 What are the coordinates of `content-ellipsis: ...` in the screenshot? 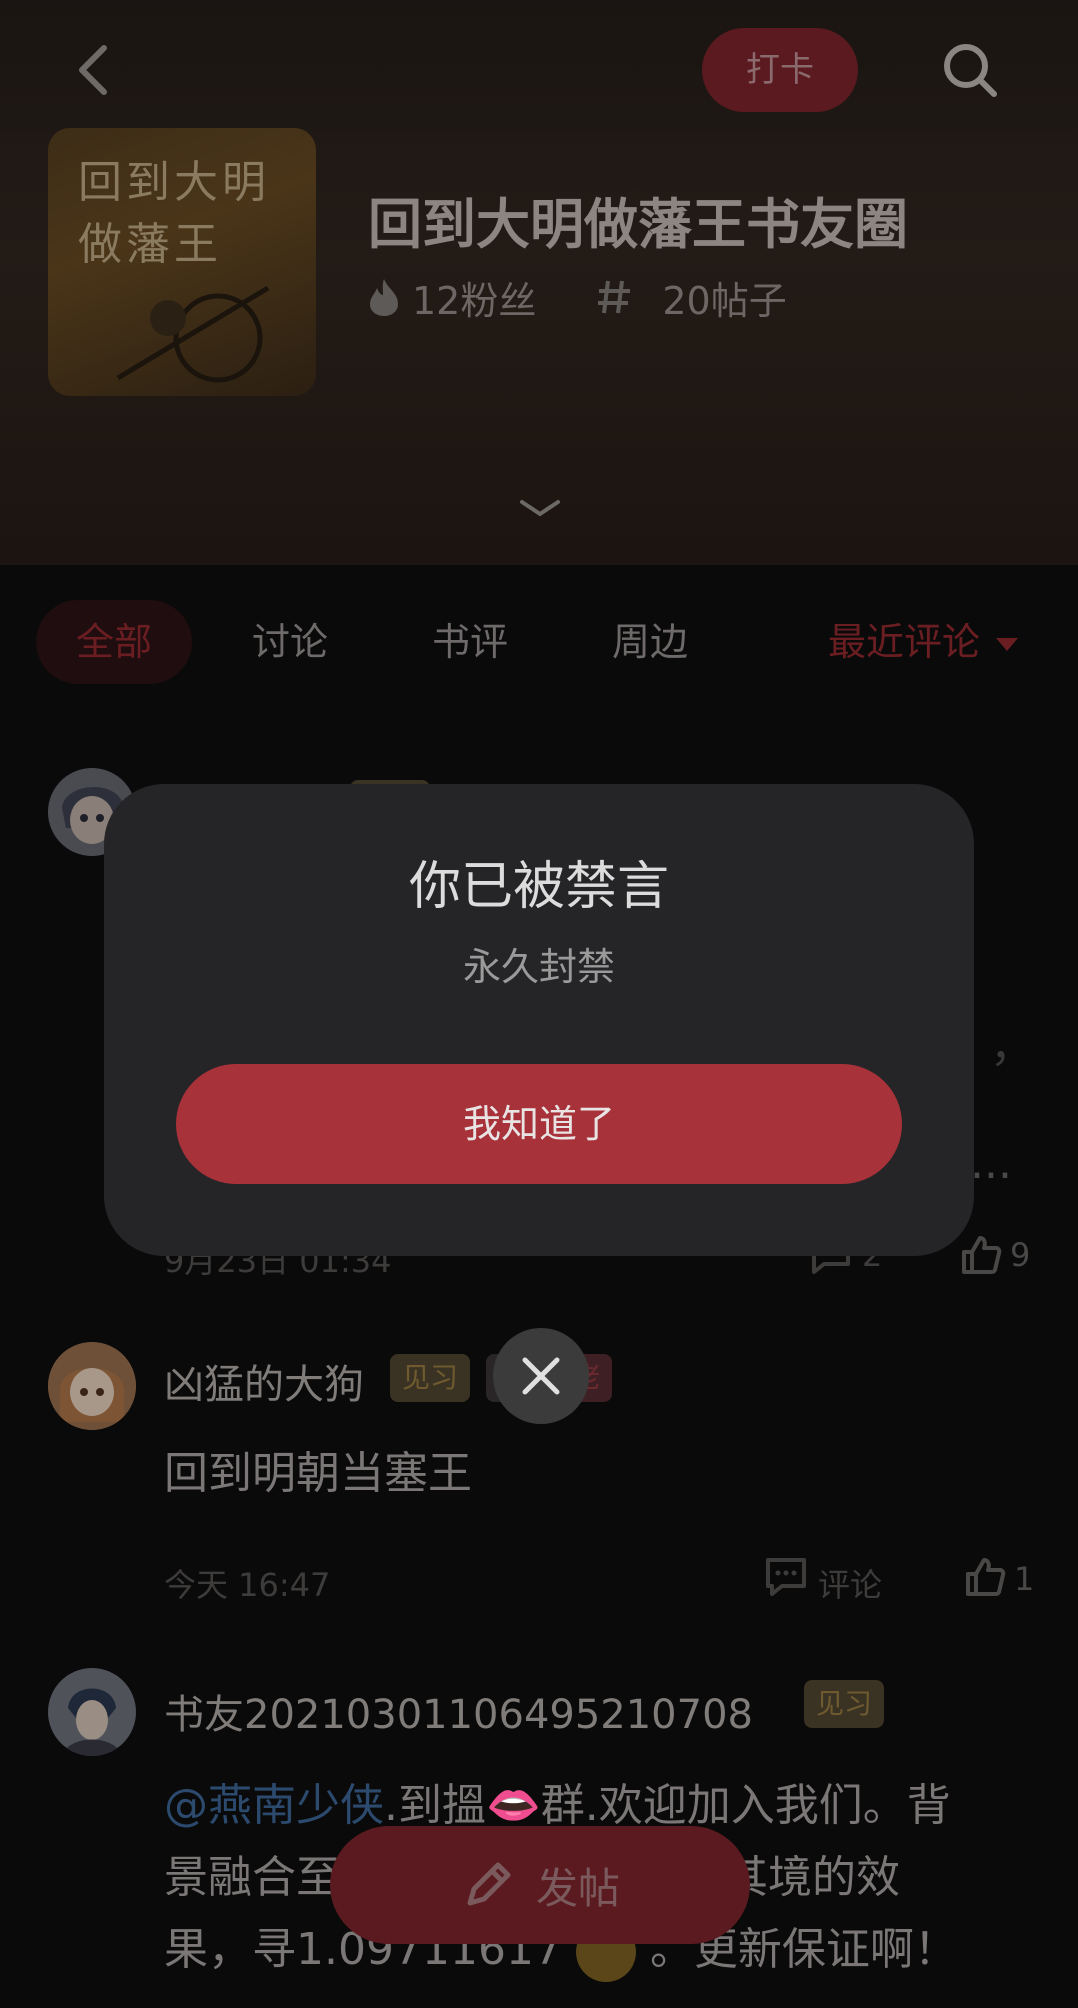 It's located at (991, 1163).